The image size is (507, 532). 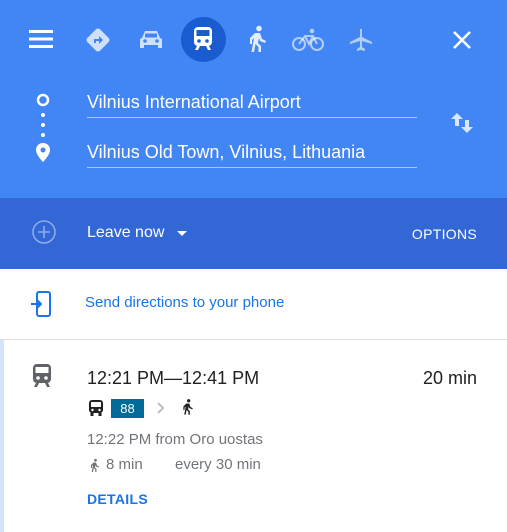 What do you see at coordinates (252, 103) in the screenshot?
I see `origin-input: Vilnius International Airport` at bounding box center [252, 103].